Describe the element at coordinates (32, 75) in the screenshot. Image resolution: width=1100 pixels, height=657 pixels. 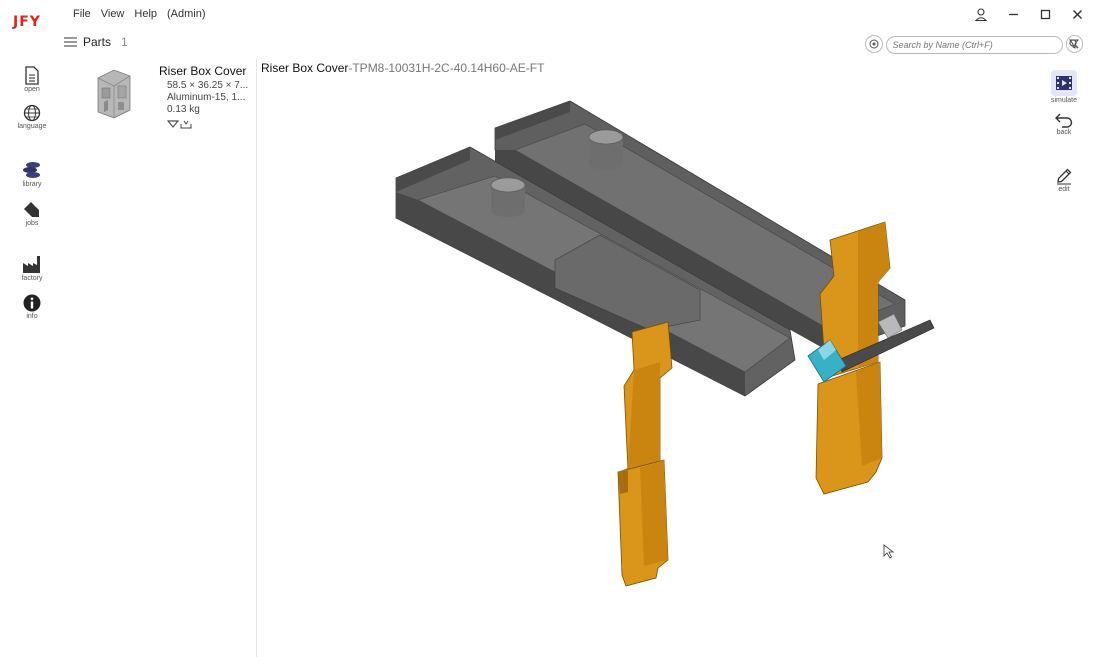
I see `document-icon` at that location.